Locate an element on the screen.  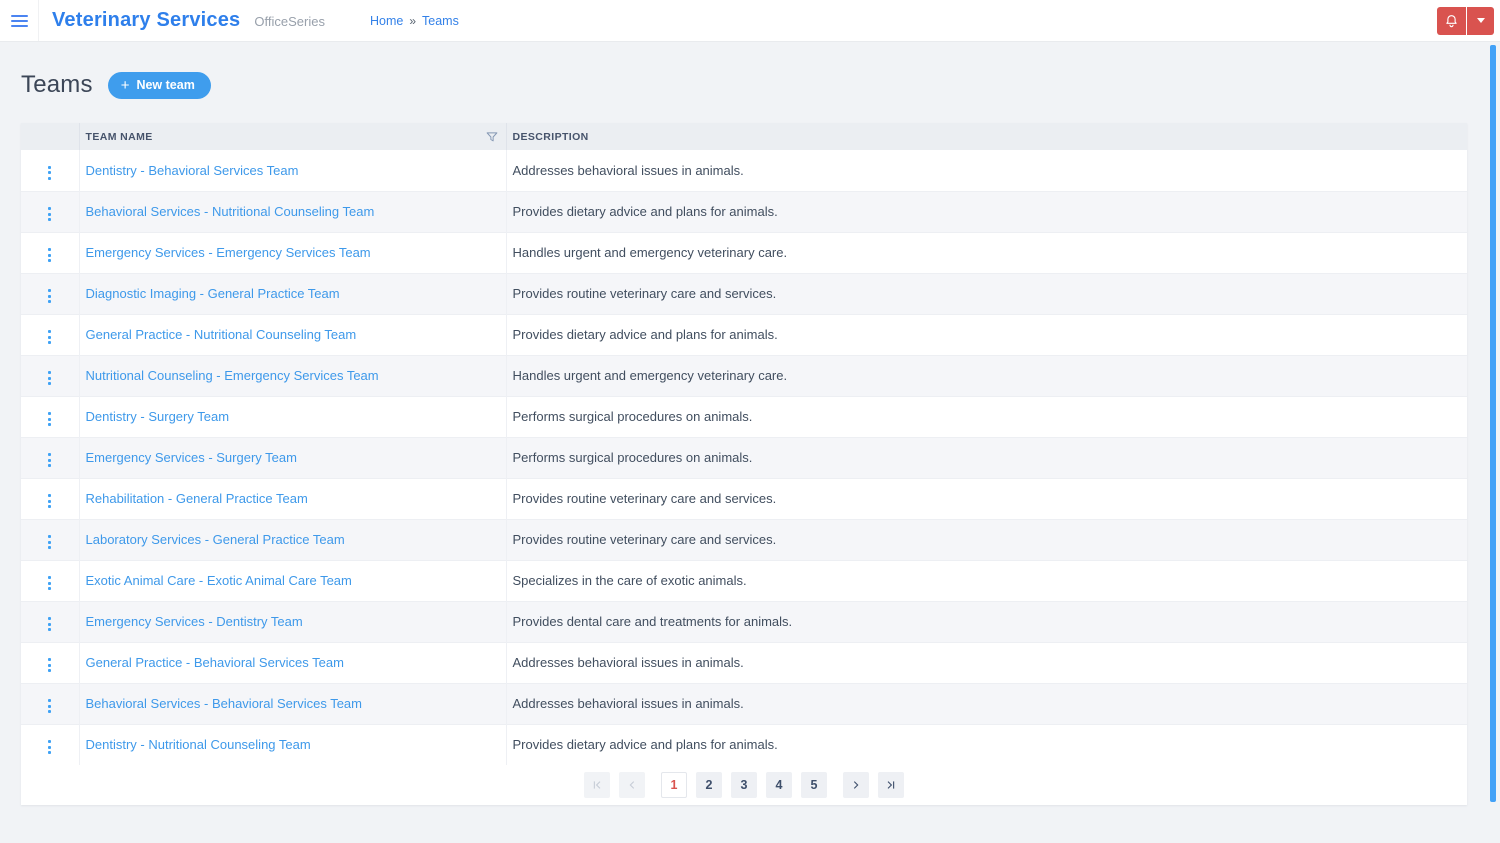
team-name-link: Dentistry - Behavioral Services Team is located at coordinates (192, 170).